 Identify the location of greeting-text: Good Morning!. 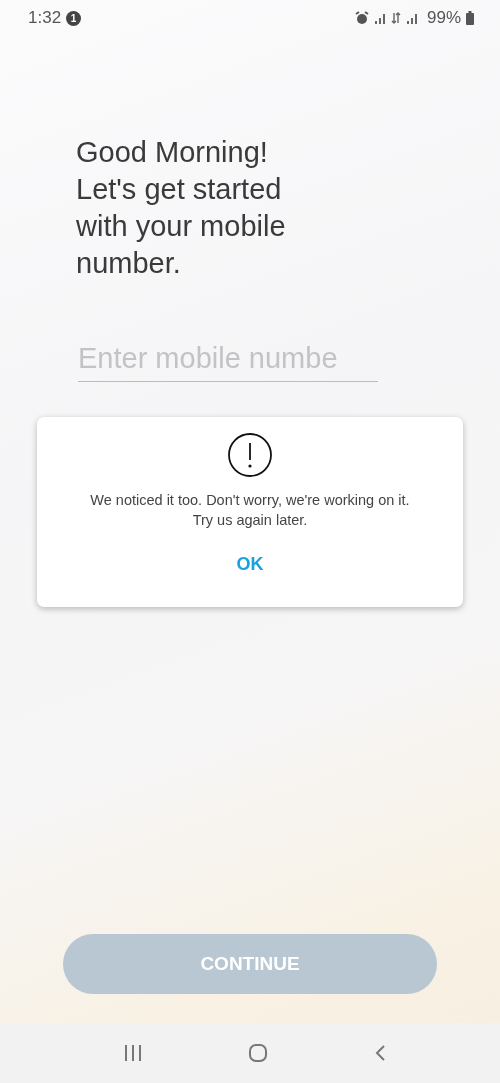
(172, 152).